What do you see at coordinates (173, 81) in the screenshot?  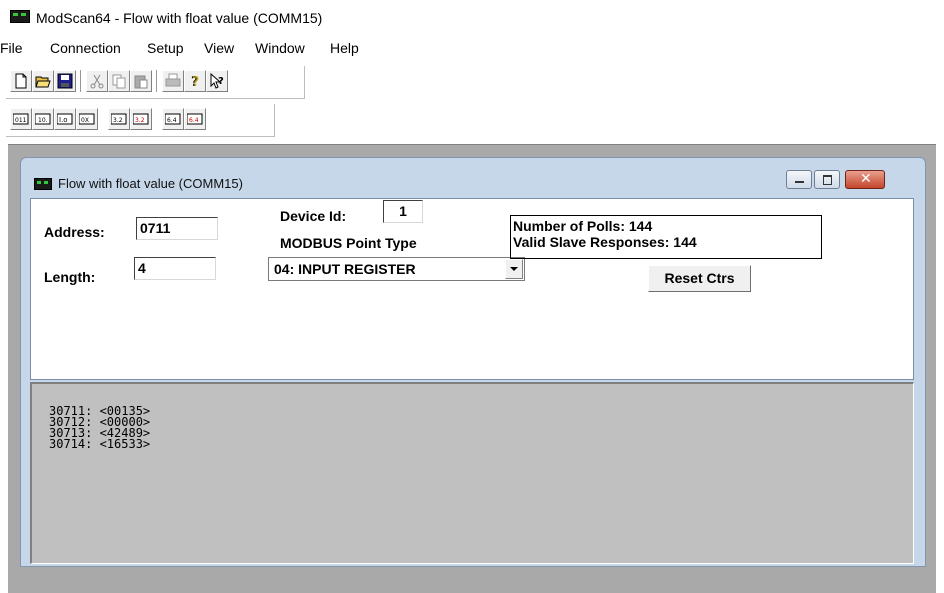 I see `print-icon` at bounding box center [173, 81].